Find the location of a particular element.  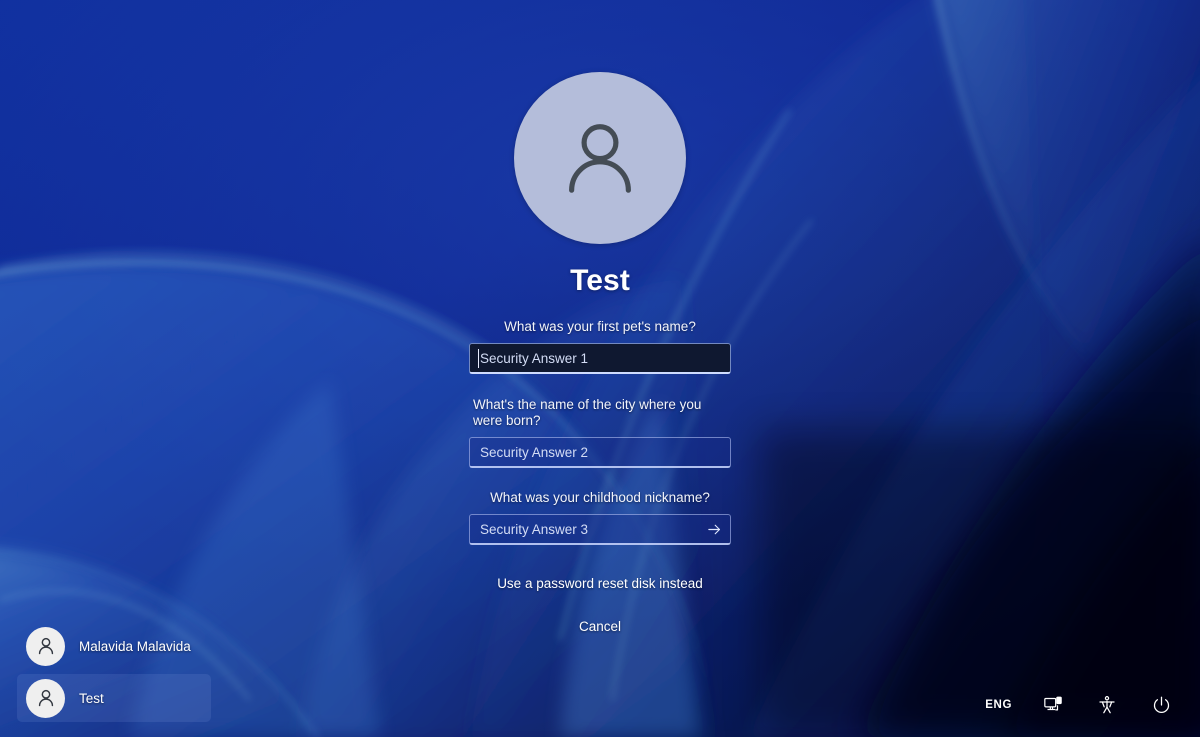

security-question-3: What was your childhood nickname? is located at coordinates (600, 517).